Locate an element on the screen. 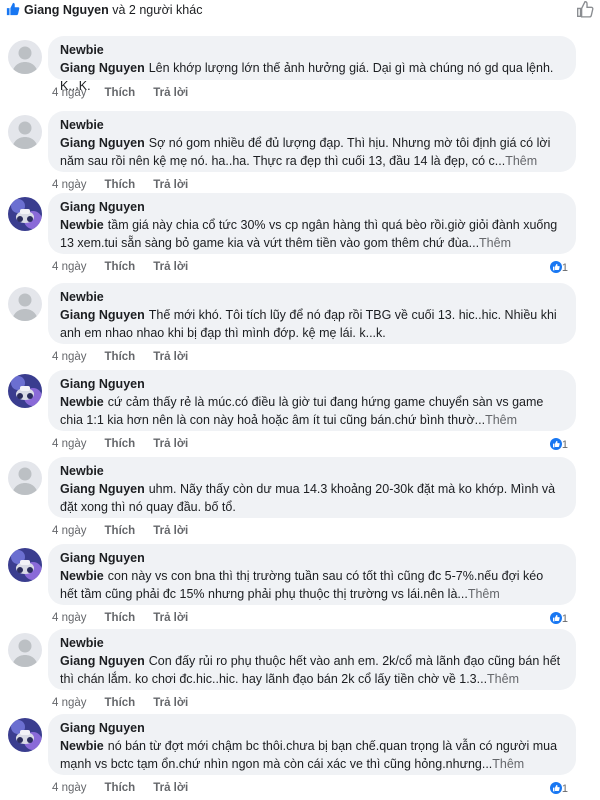  like-outline-icon is located at coordinates (585, 11).